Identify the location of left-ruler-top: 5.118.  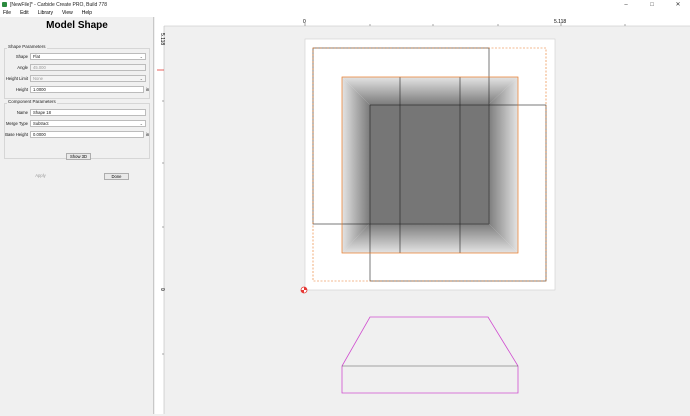
(162, 39).